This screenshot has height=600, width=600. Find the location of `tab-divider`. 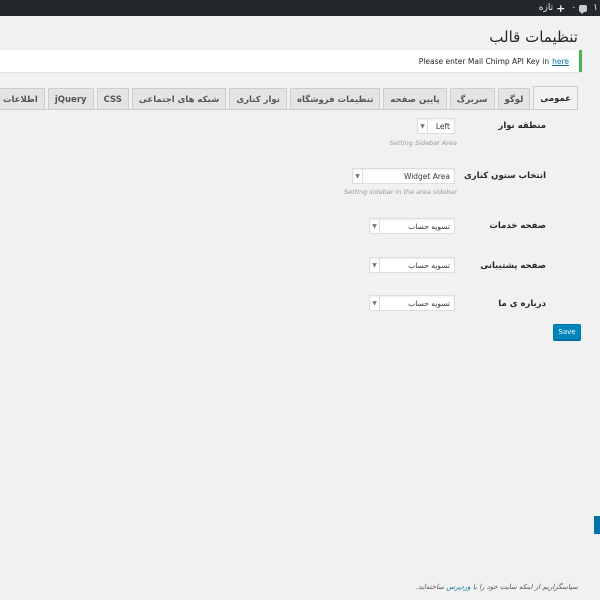

tab-divider is located at coordinates (289, 109).